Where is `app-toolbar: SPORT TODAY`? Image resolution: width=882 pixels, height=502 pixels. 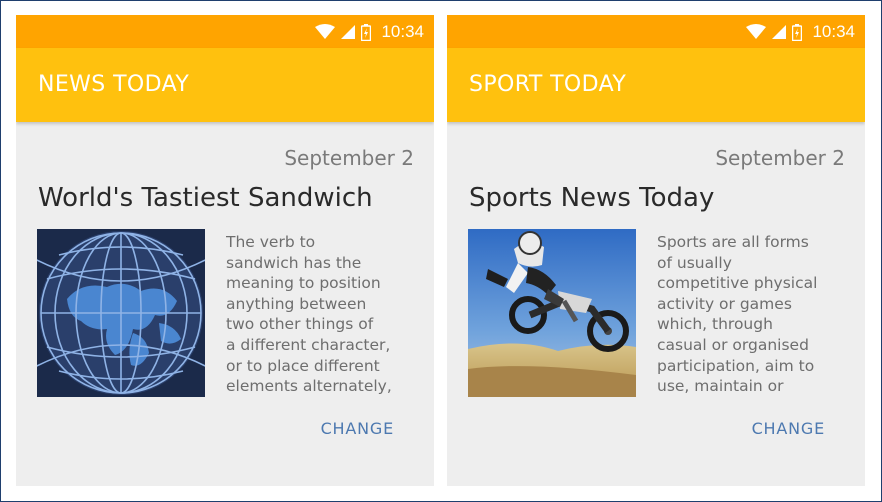 app-toolbar: SPORT TODAY is located at coordinates (656, 85).